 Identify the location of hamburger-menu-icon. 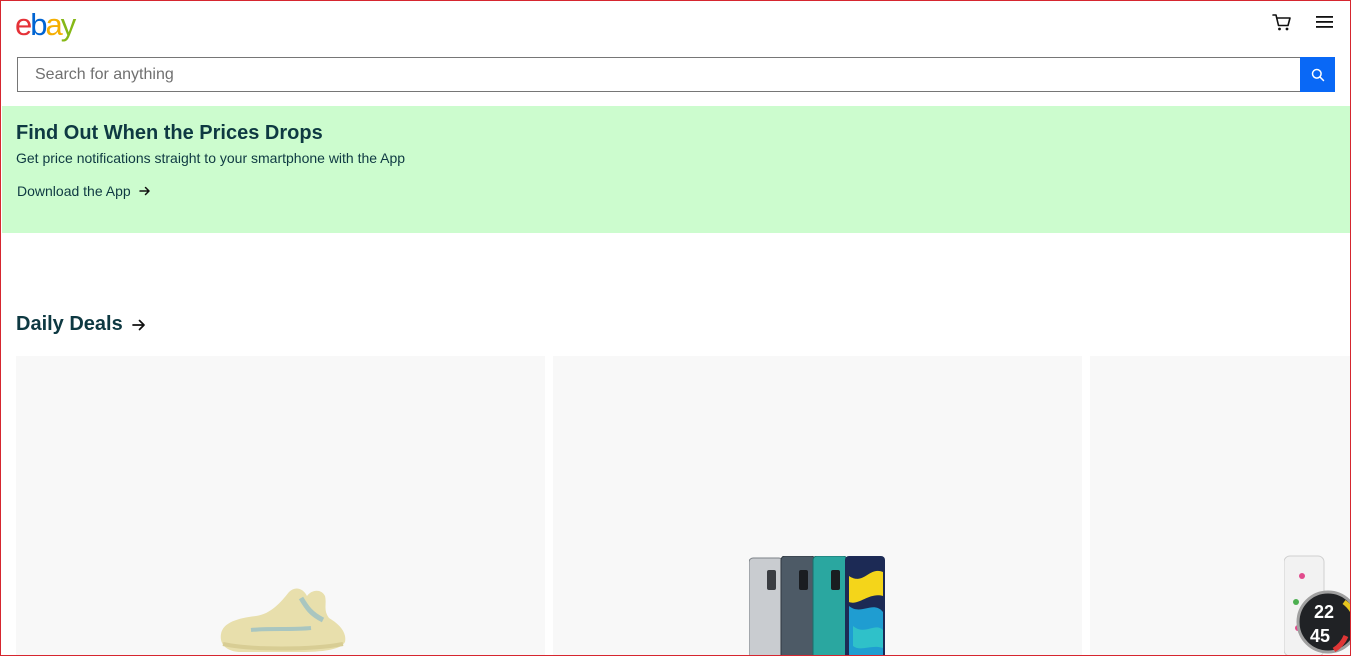
(1324, 22).